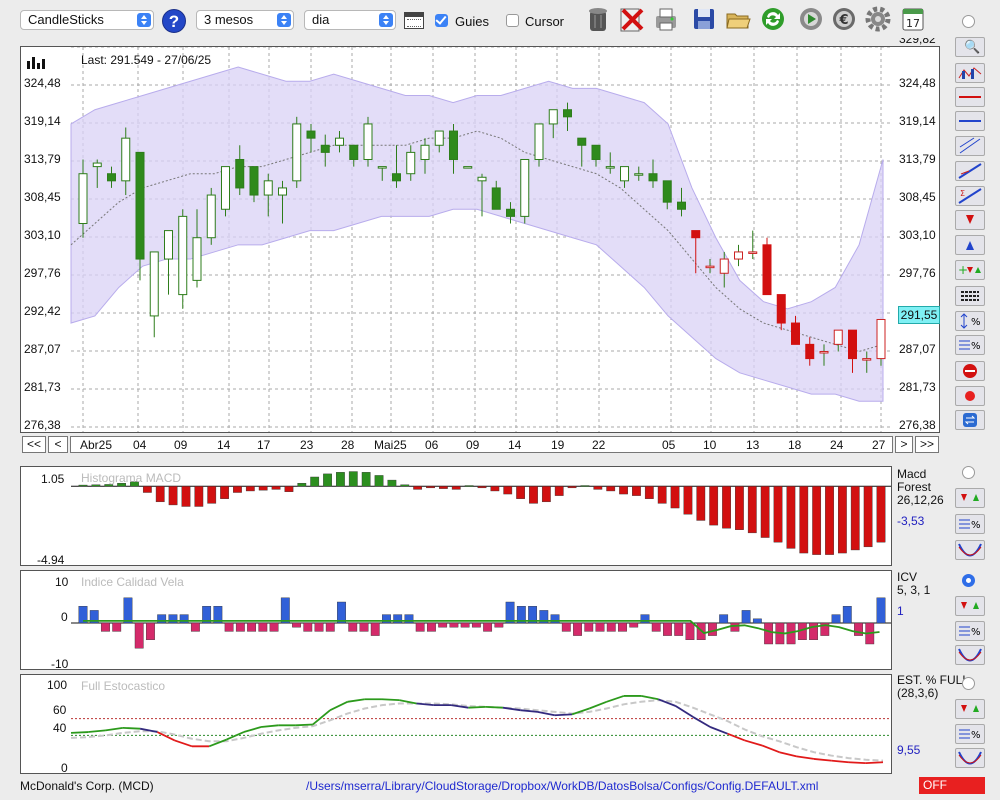  I want to click on date-axis-label: Abr25, so click(96, 445).